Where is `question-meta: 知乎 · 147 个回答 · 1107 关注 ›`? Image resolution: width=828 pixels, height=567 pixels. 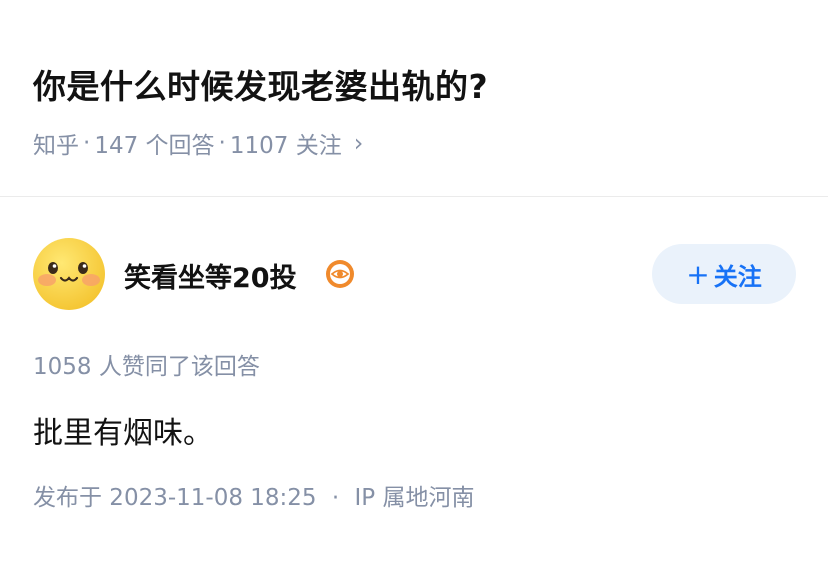
question-meta: 知乎 · 147 个回答 · 1107 关注 › is located at coordinates (198, 143).